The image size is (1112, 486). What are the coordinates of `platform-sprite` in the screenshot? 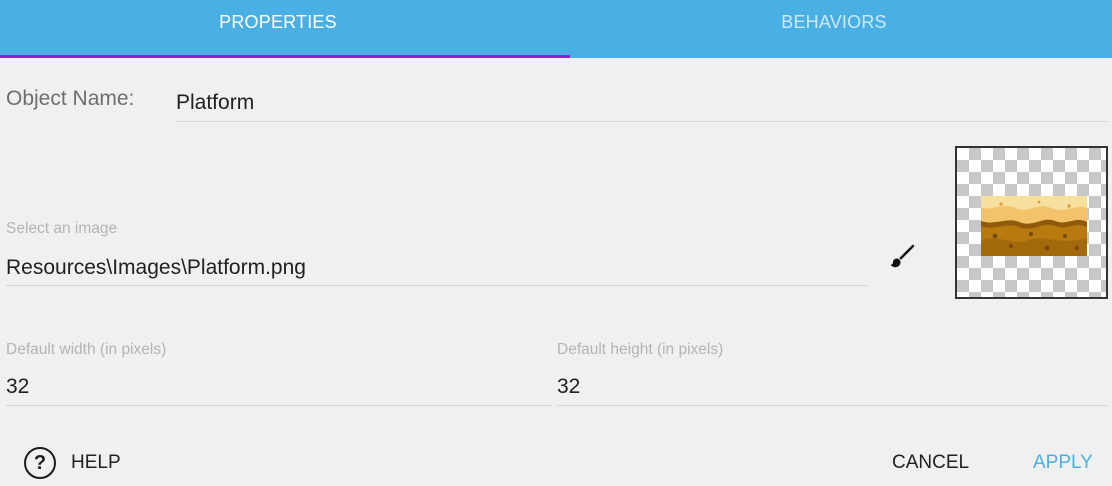 It's located at (1034, 226).